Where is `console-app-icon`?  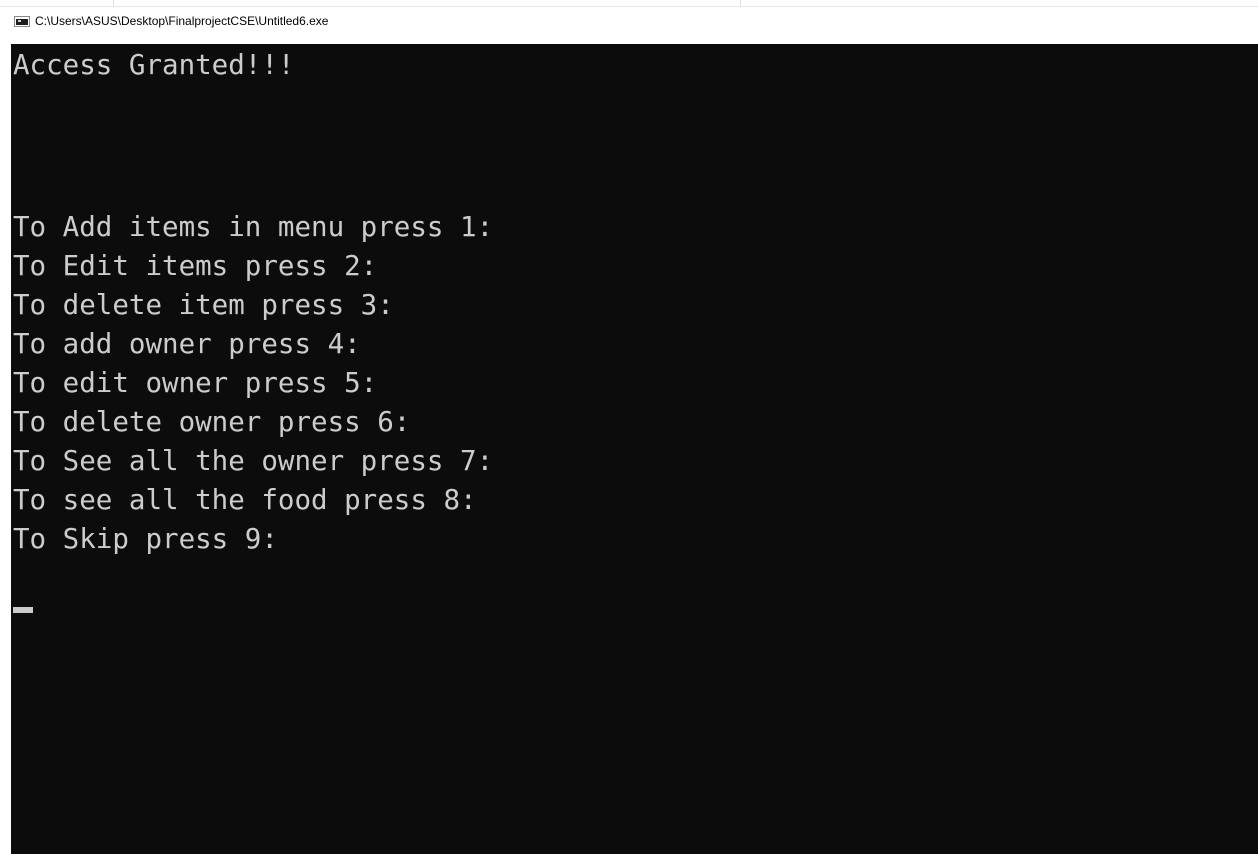
console-app-icon is located at coordinates (22, 21).